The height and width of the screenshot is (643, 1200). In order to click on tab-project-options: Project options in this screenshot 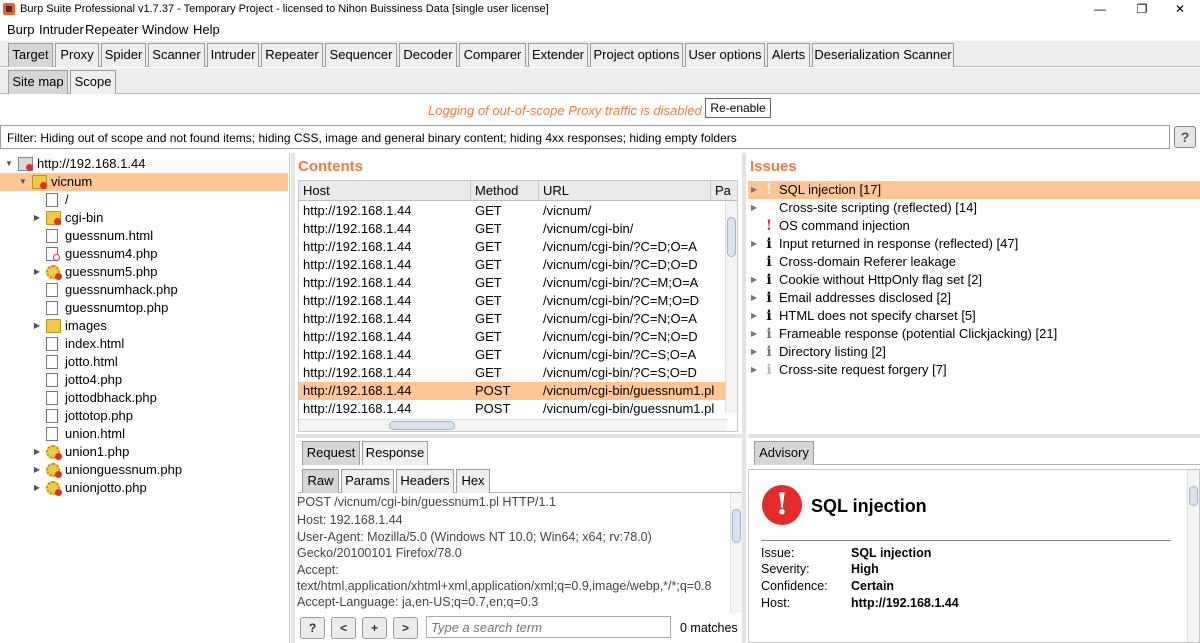, I will do `click(636, 55)`.